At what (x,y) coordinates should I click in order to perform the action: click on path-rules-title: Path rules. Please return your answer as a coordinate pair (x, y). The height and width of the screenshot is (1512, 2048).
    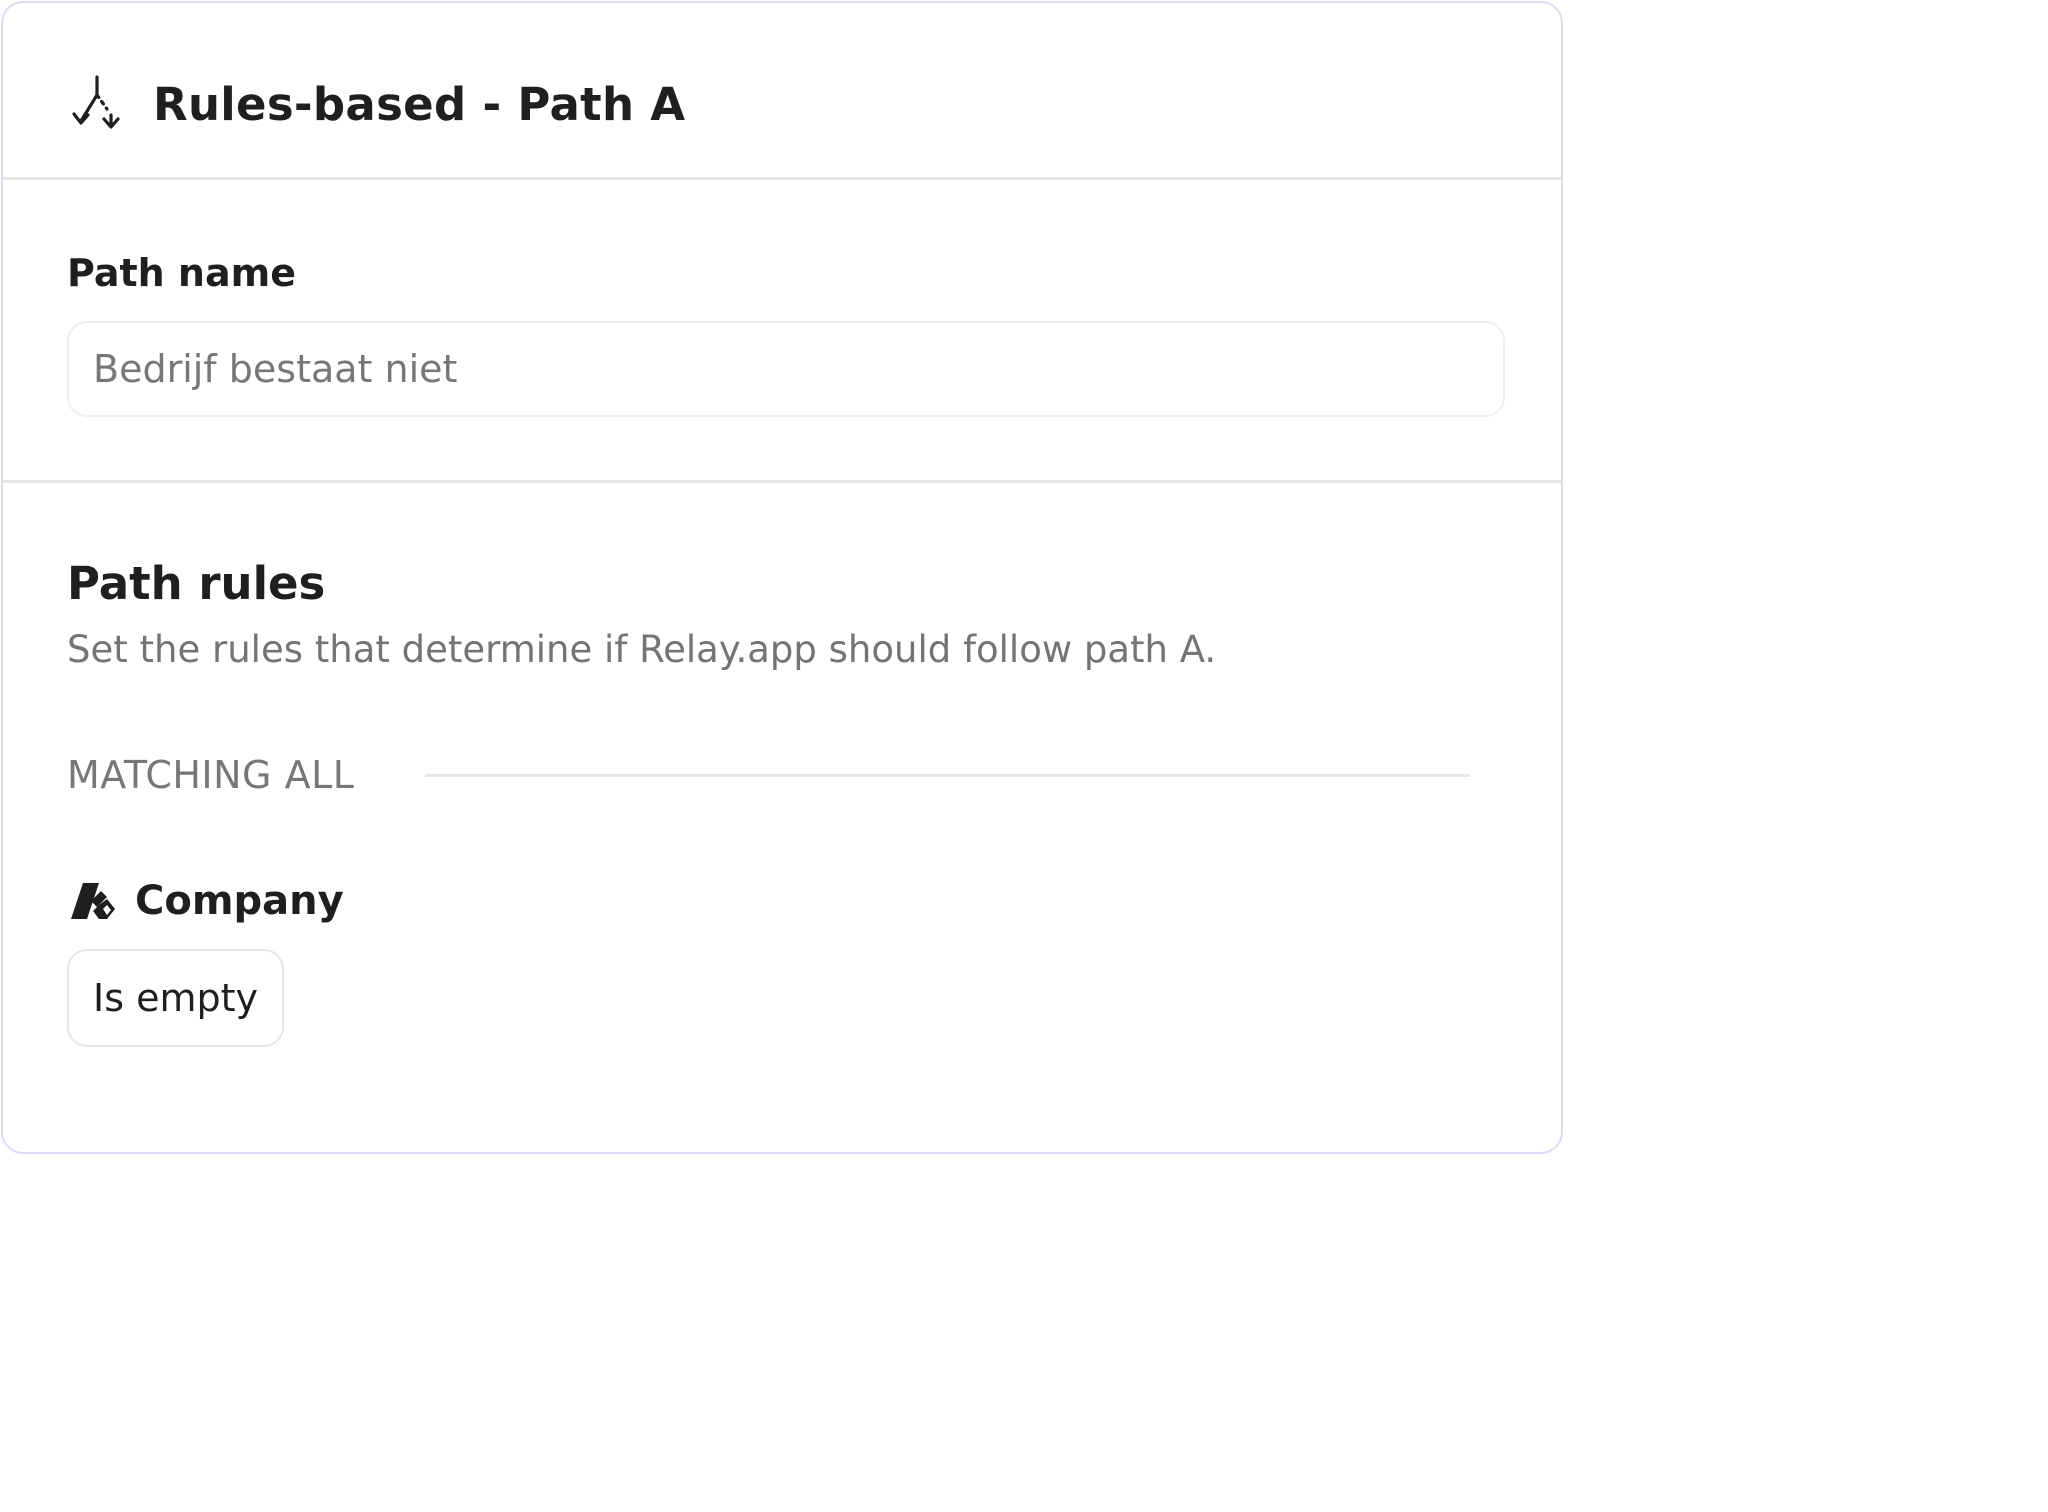
    Looking at the image, I should click on (196, 583).